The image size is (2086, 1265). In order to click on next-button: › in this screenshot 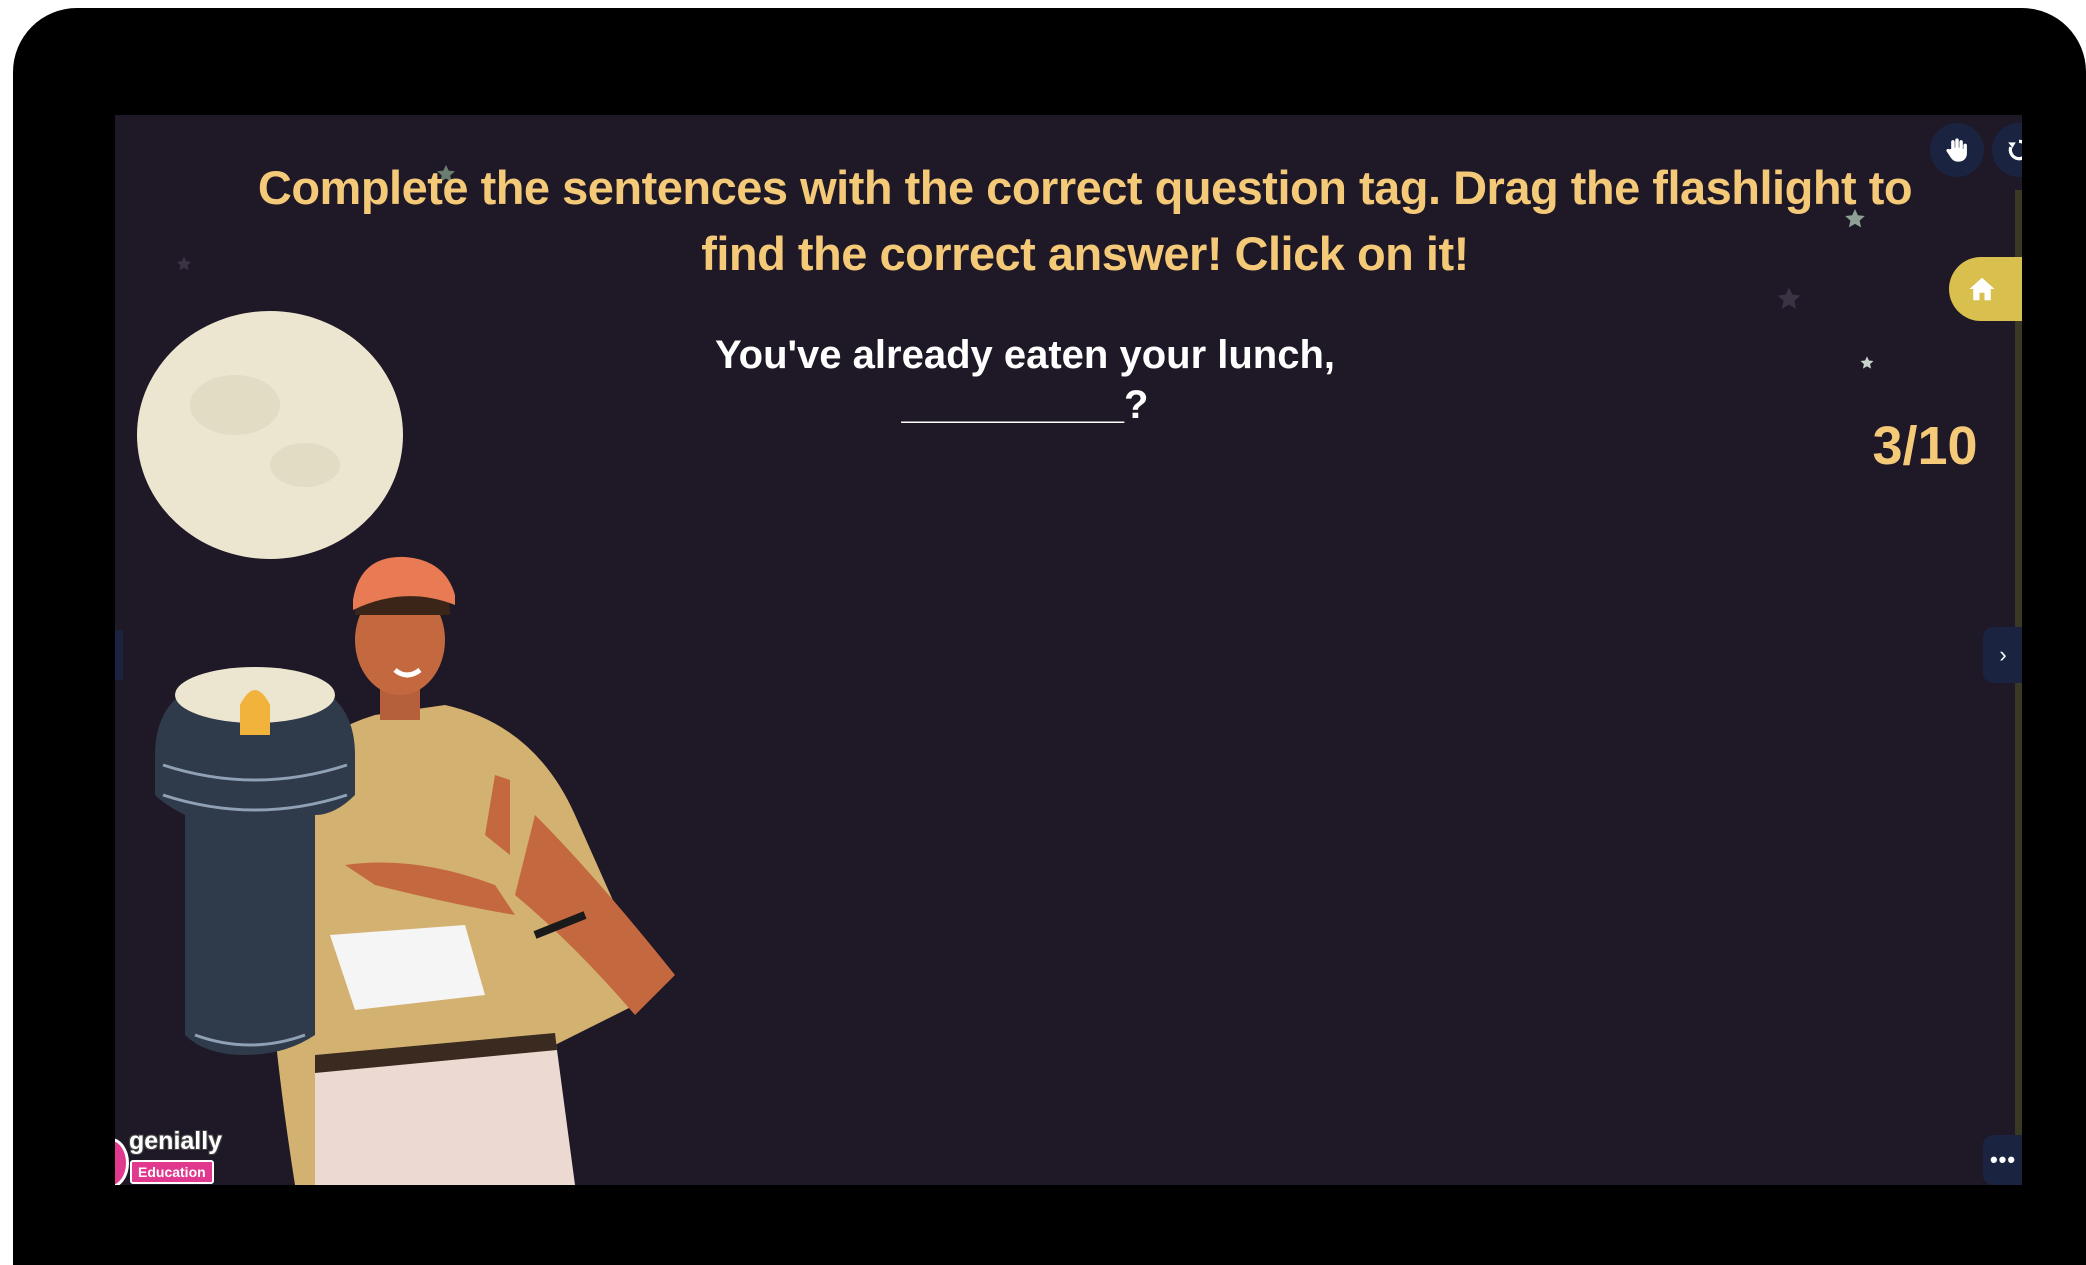, I will do `click(2002, 655)`.